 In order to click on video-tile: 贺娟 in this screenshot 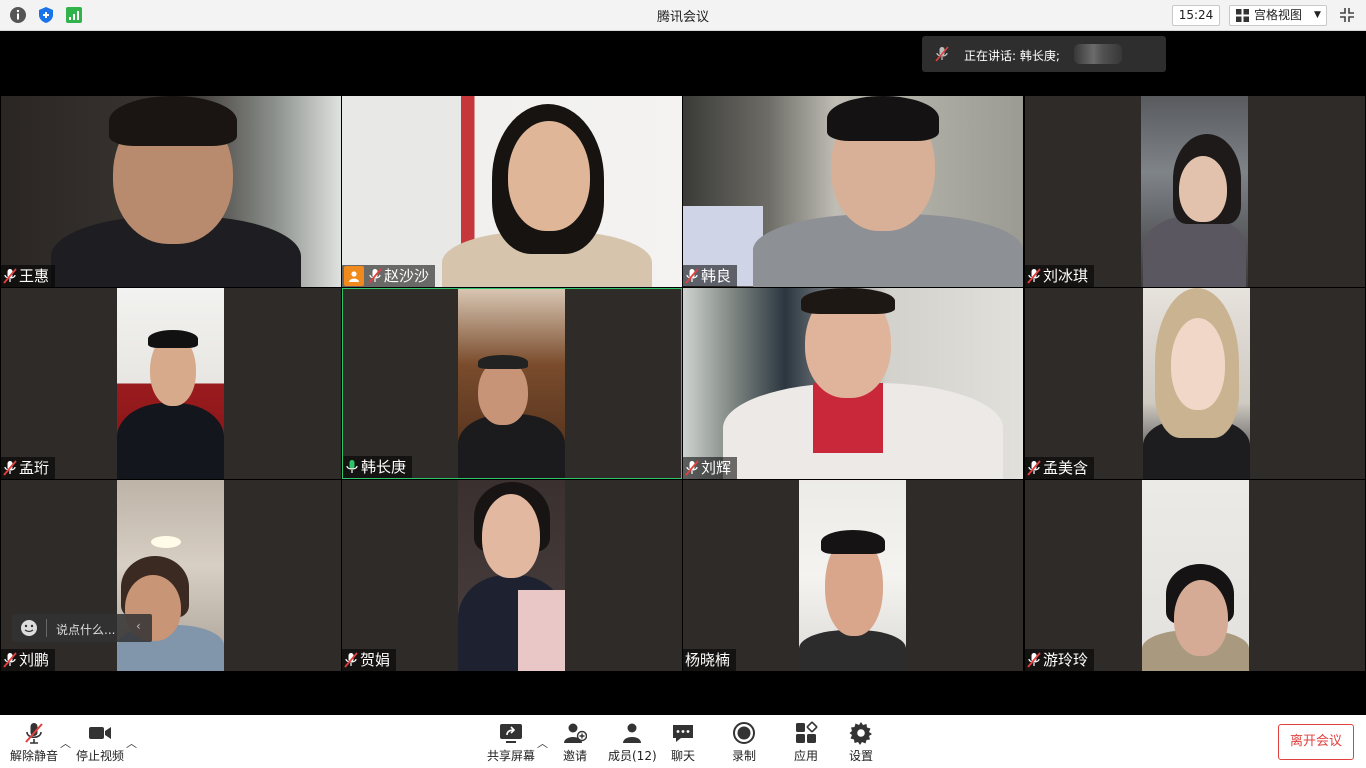, I will do `click(512, 575)`.